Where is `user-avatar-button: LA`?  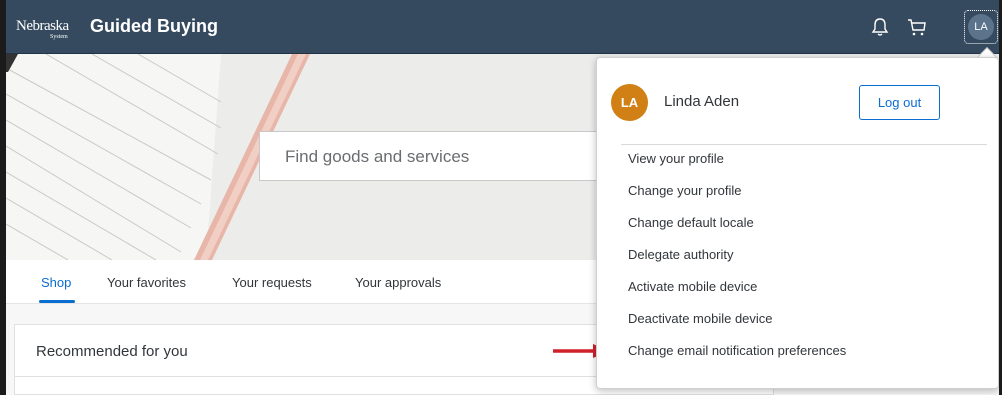 user-avatar-button: LA is located at coordinates (981, 27).